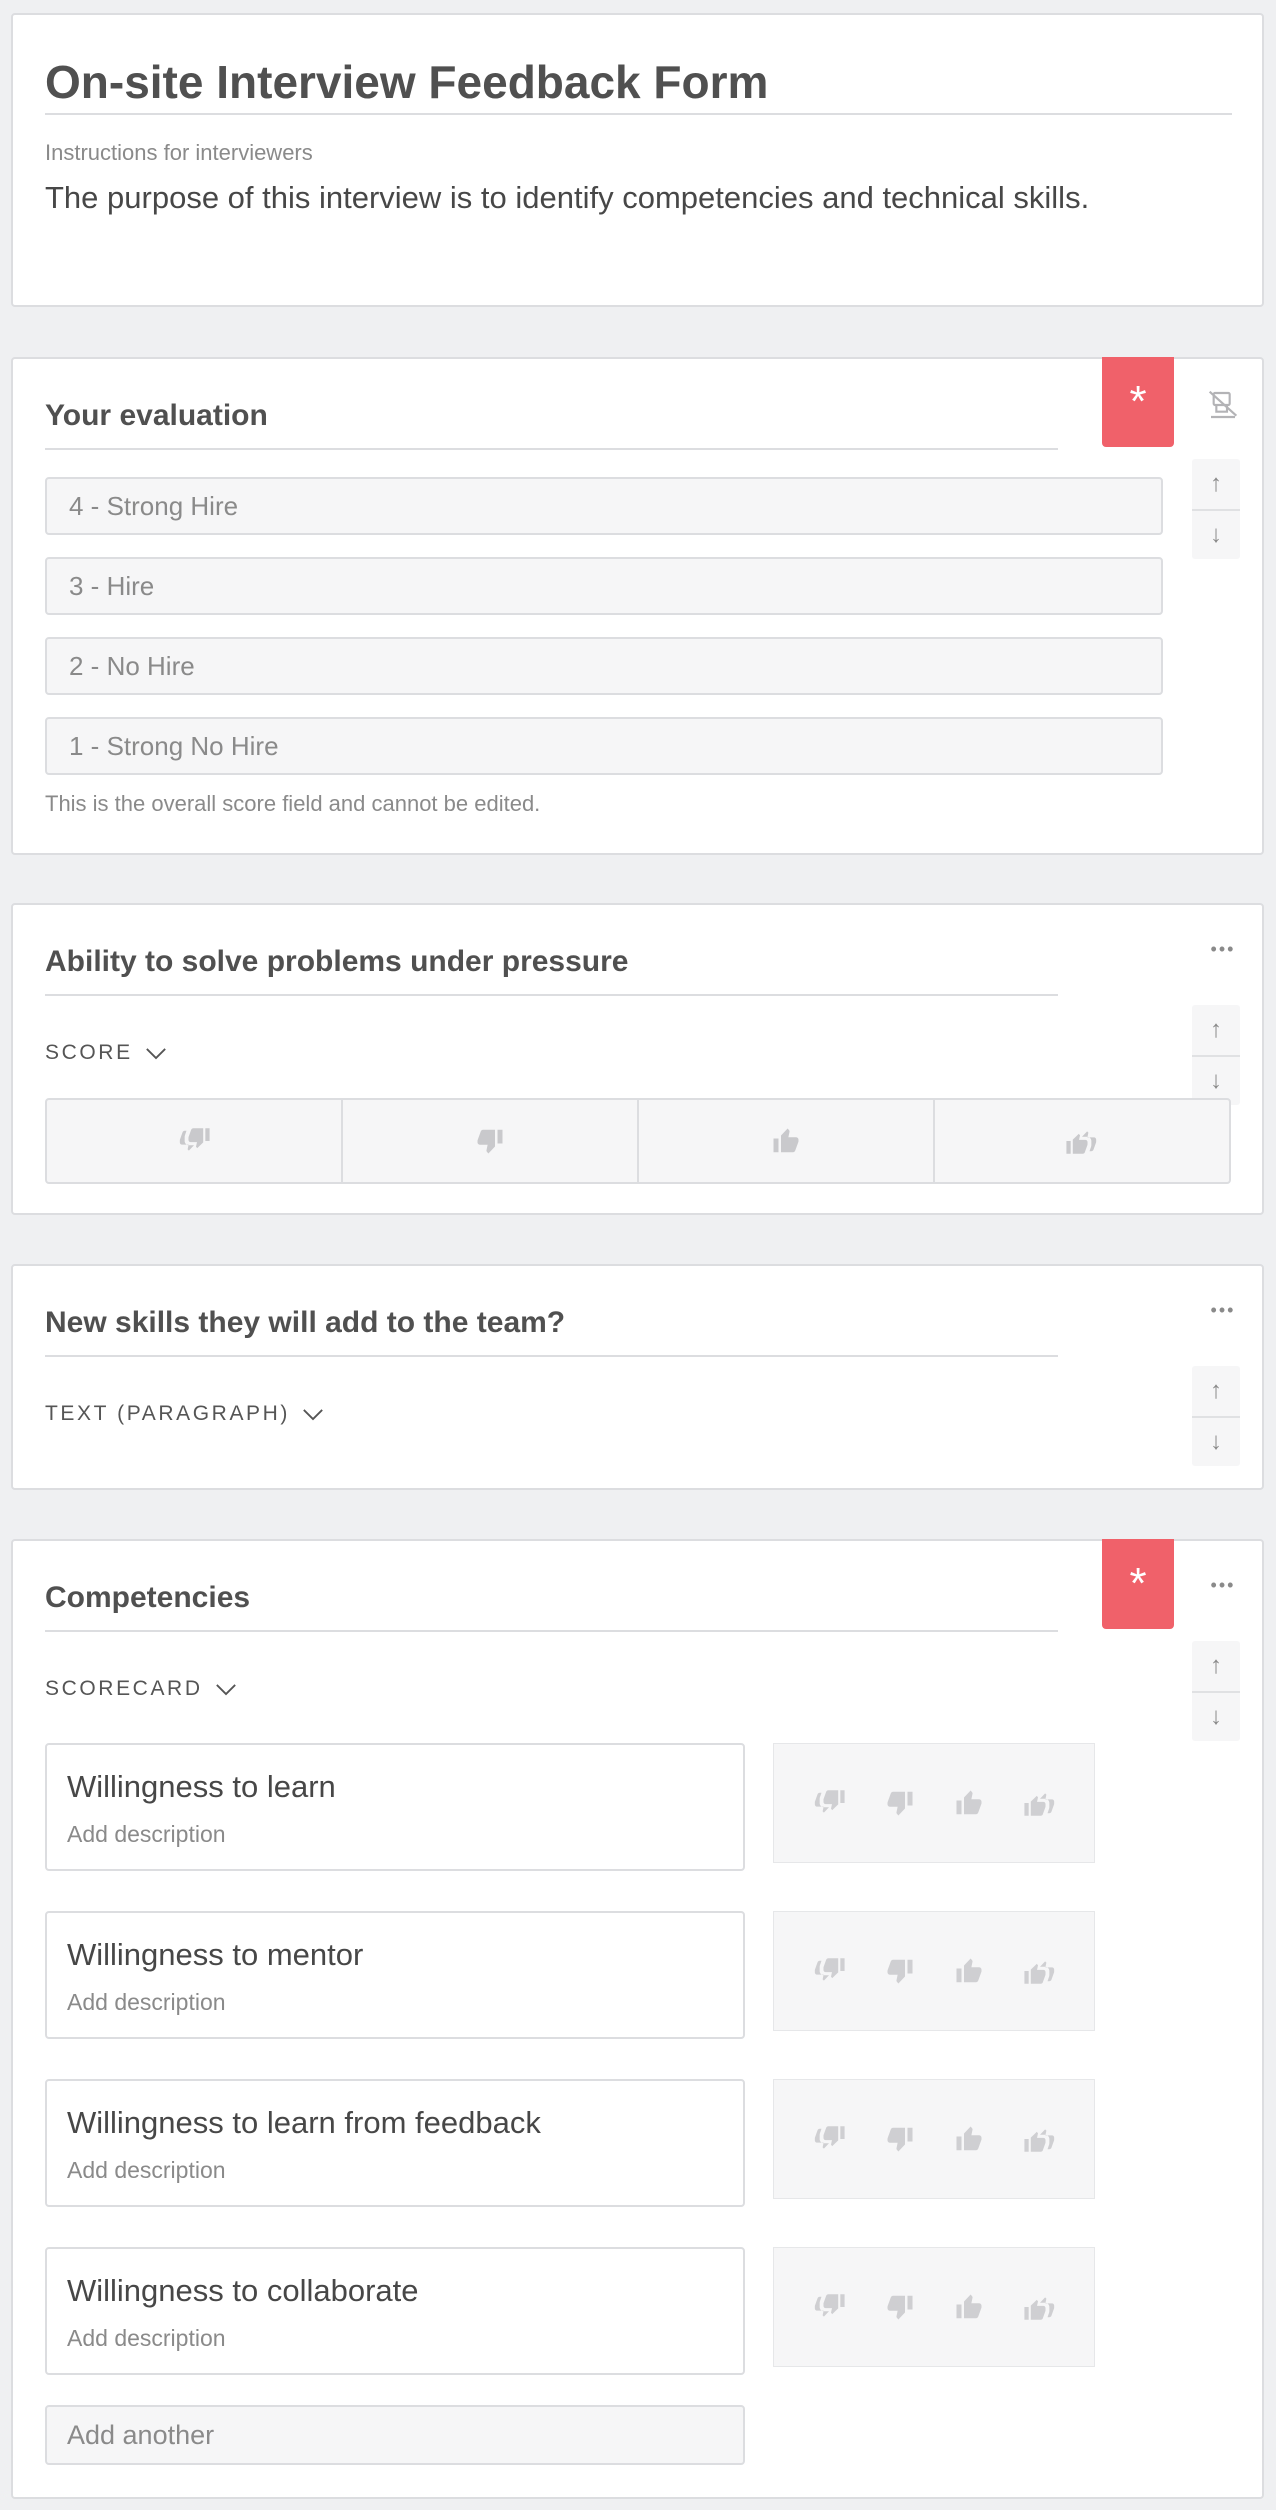 Image resolution: width=1276 pixels, height=2510 pixels. Describe the element at coordinates (304, 2123) in the screenshot. I see `competency-title: Willingness to learn from feedback` at that location.